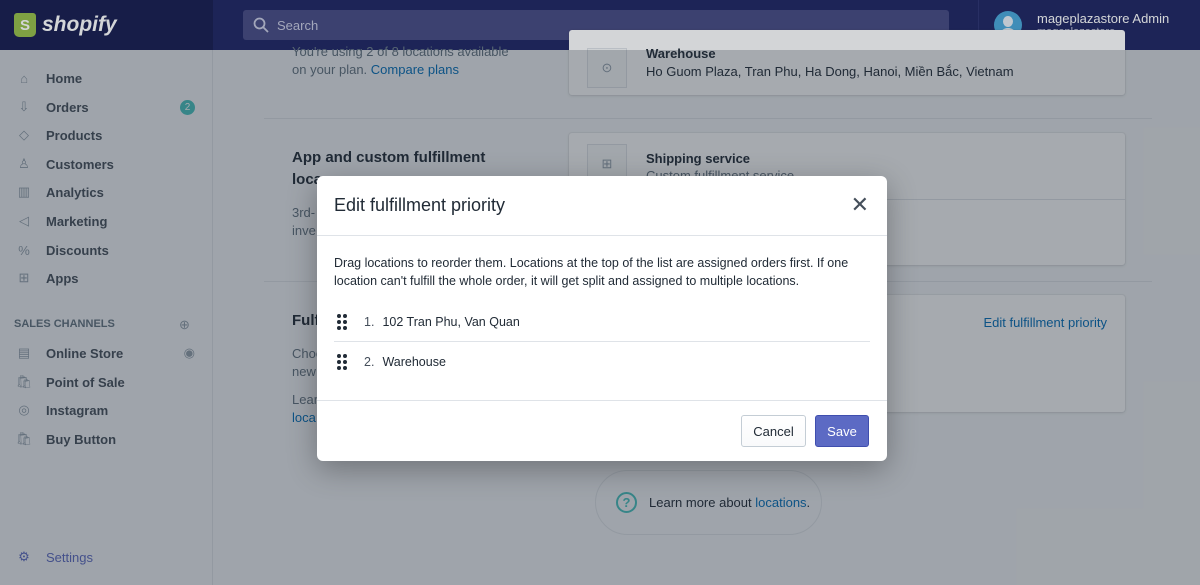  I want to click on location-row: 1. 102 Tran Phu, Van Quan, so click(602, 322).